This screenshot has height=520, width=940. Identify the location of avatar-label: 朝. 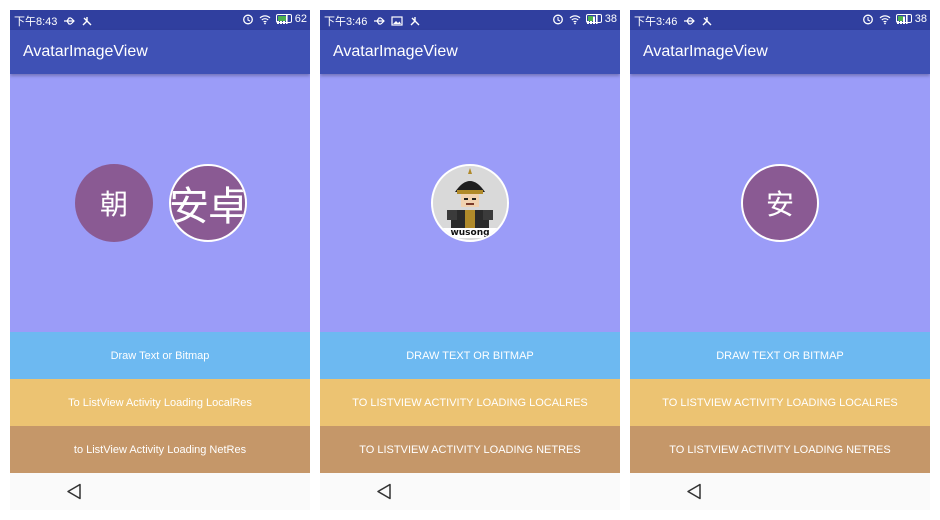
(113, 204).